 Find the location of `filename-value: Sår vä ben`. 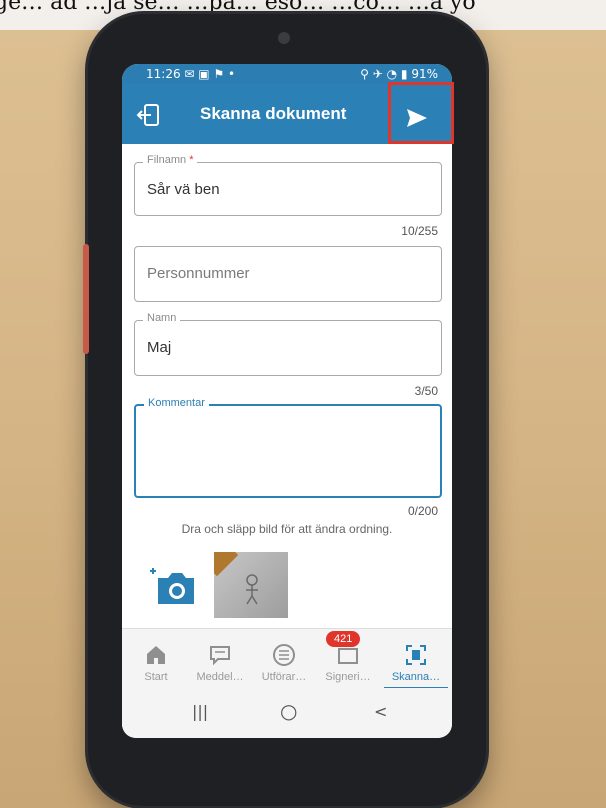

filename-value: Sår vä ben is located at coordinates (183, 189).